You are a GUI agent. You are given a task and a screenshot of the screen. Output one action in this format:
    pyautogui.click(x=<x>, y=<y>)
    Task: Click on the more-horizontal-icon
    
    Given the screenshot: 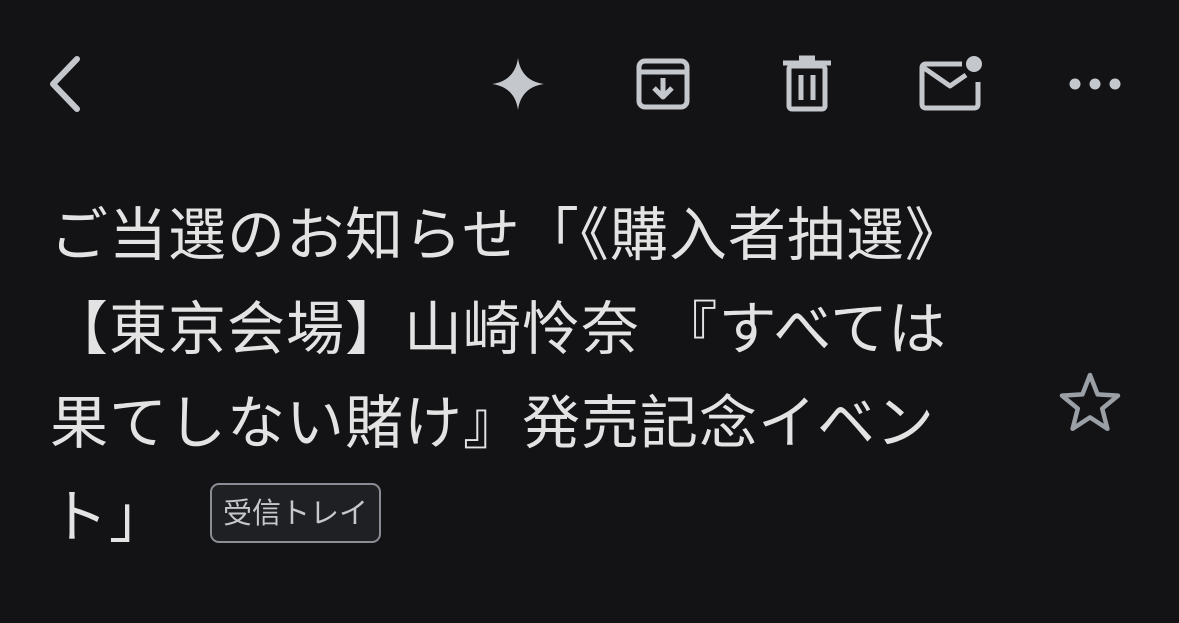 What is the action you would take?
    pyautogui.click(x=1095, y=84)
    